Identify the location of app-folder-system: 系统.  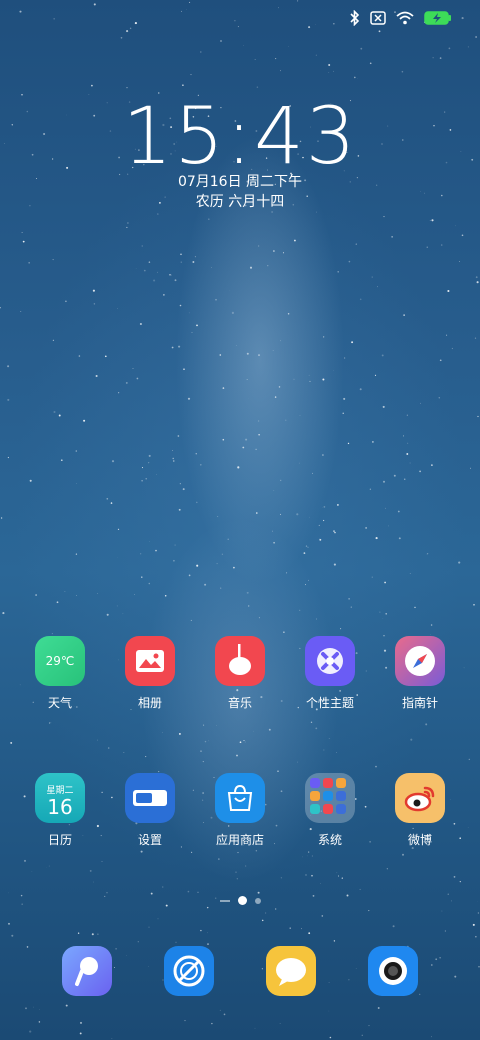
(330, 810).